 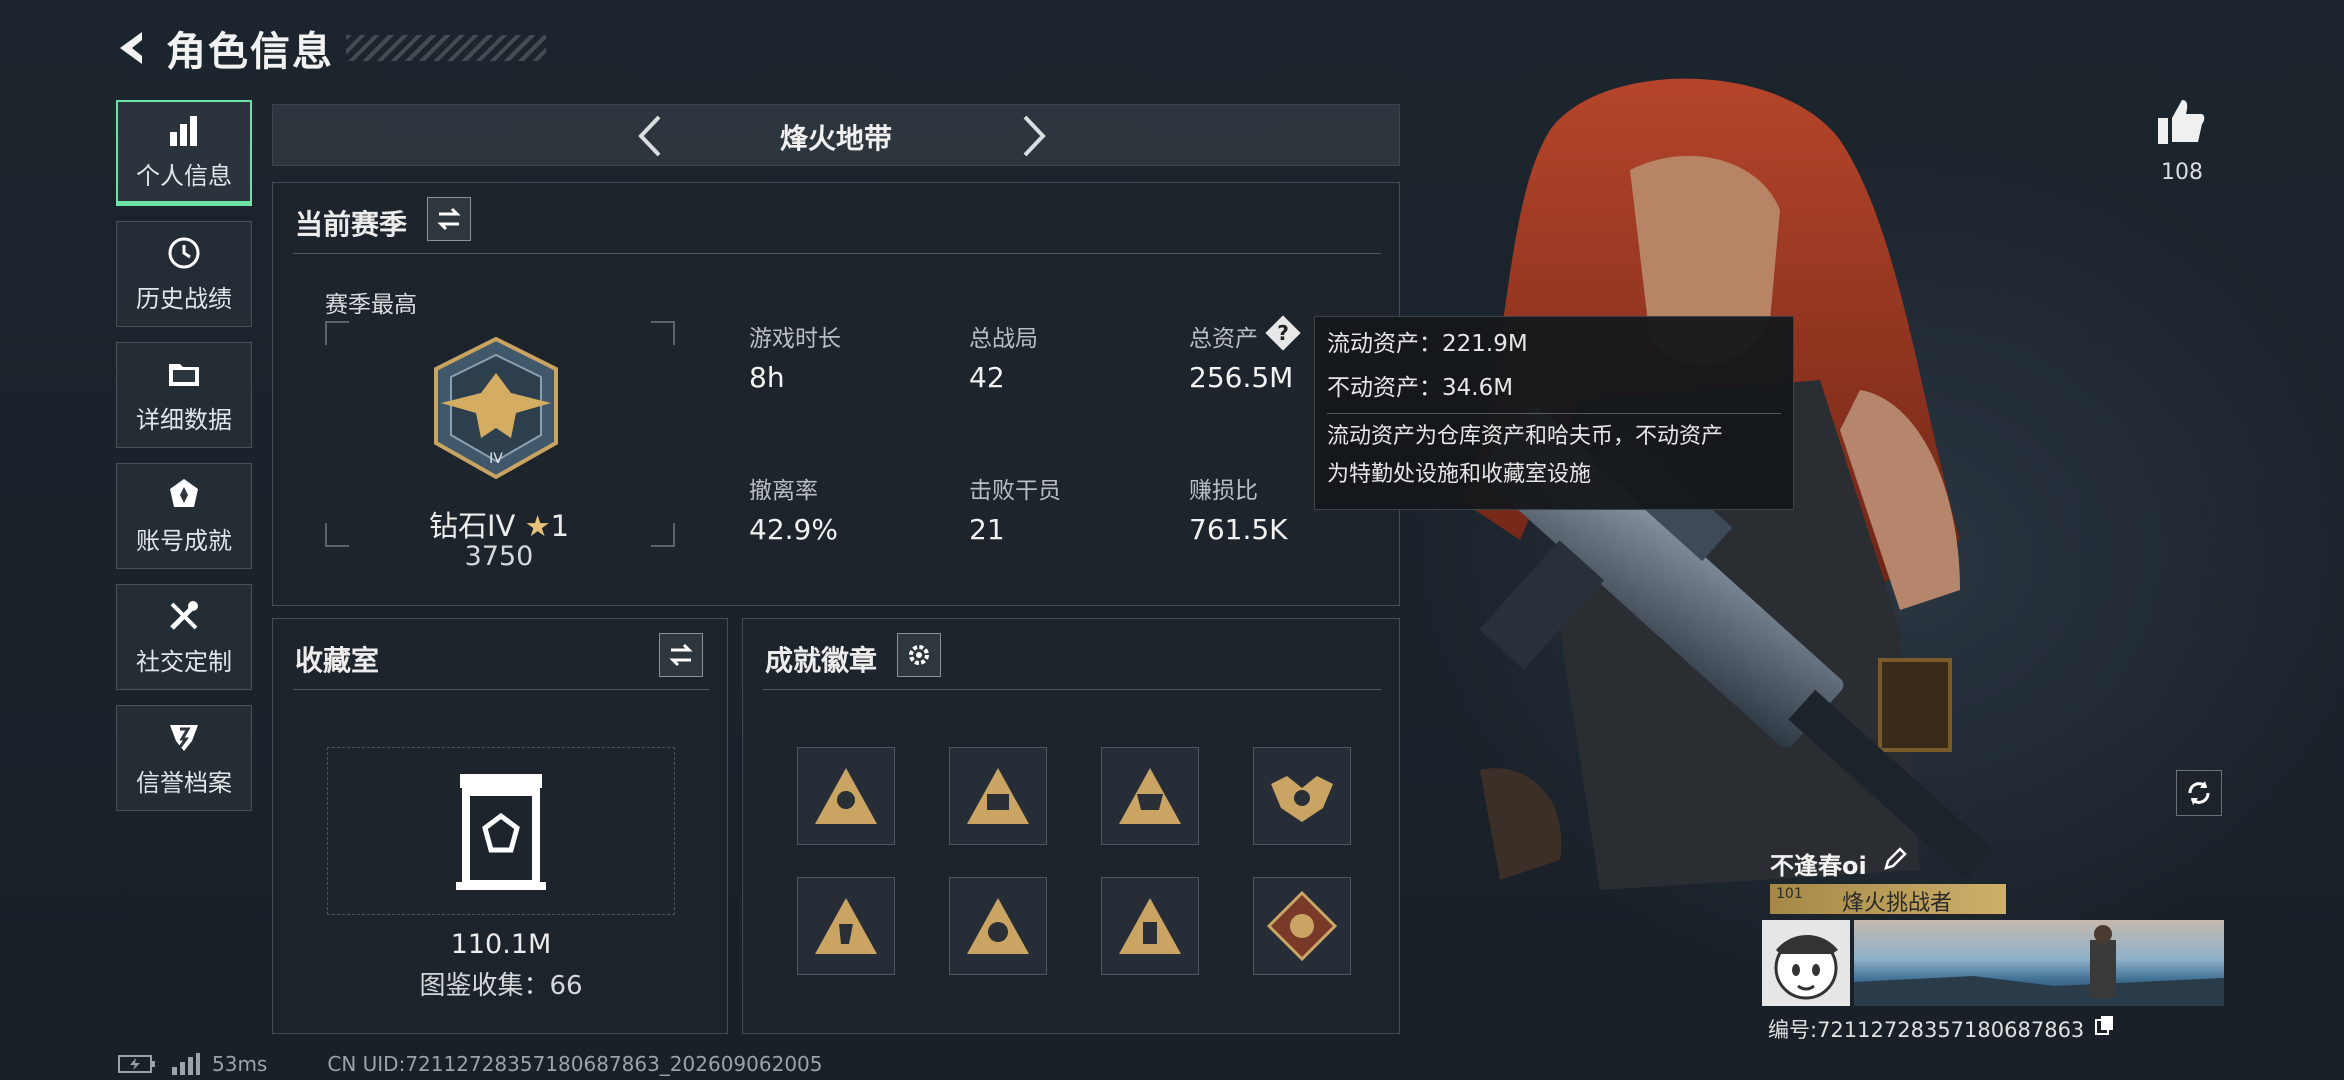 I want to click on collection-switch-button, so click(x=681, y=655).